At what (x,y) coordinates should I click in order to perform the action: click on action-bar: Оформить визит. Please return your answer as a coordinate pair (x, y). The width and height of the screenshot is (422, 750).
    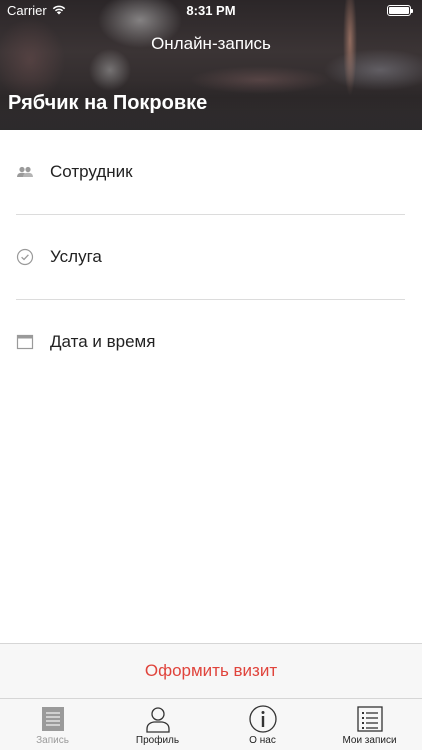
    Looking at the image, I should click on (211, 670).